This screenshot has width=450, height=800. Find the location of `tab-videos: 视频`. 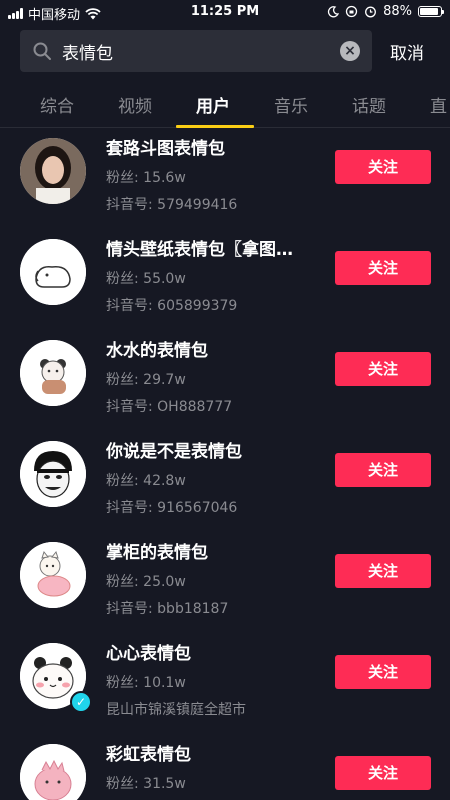

tab-videos: 视频 is located at coordinates (135, 104).